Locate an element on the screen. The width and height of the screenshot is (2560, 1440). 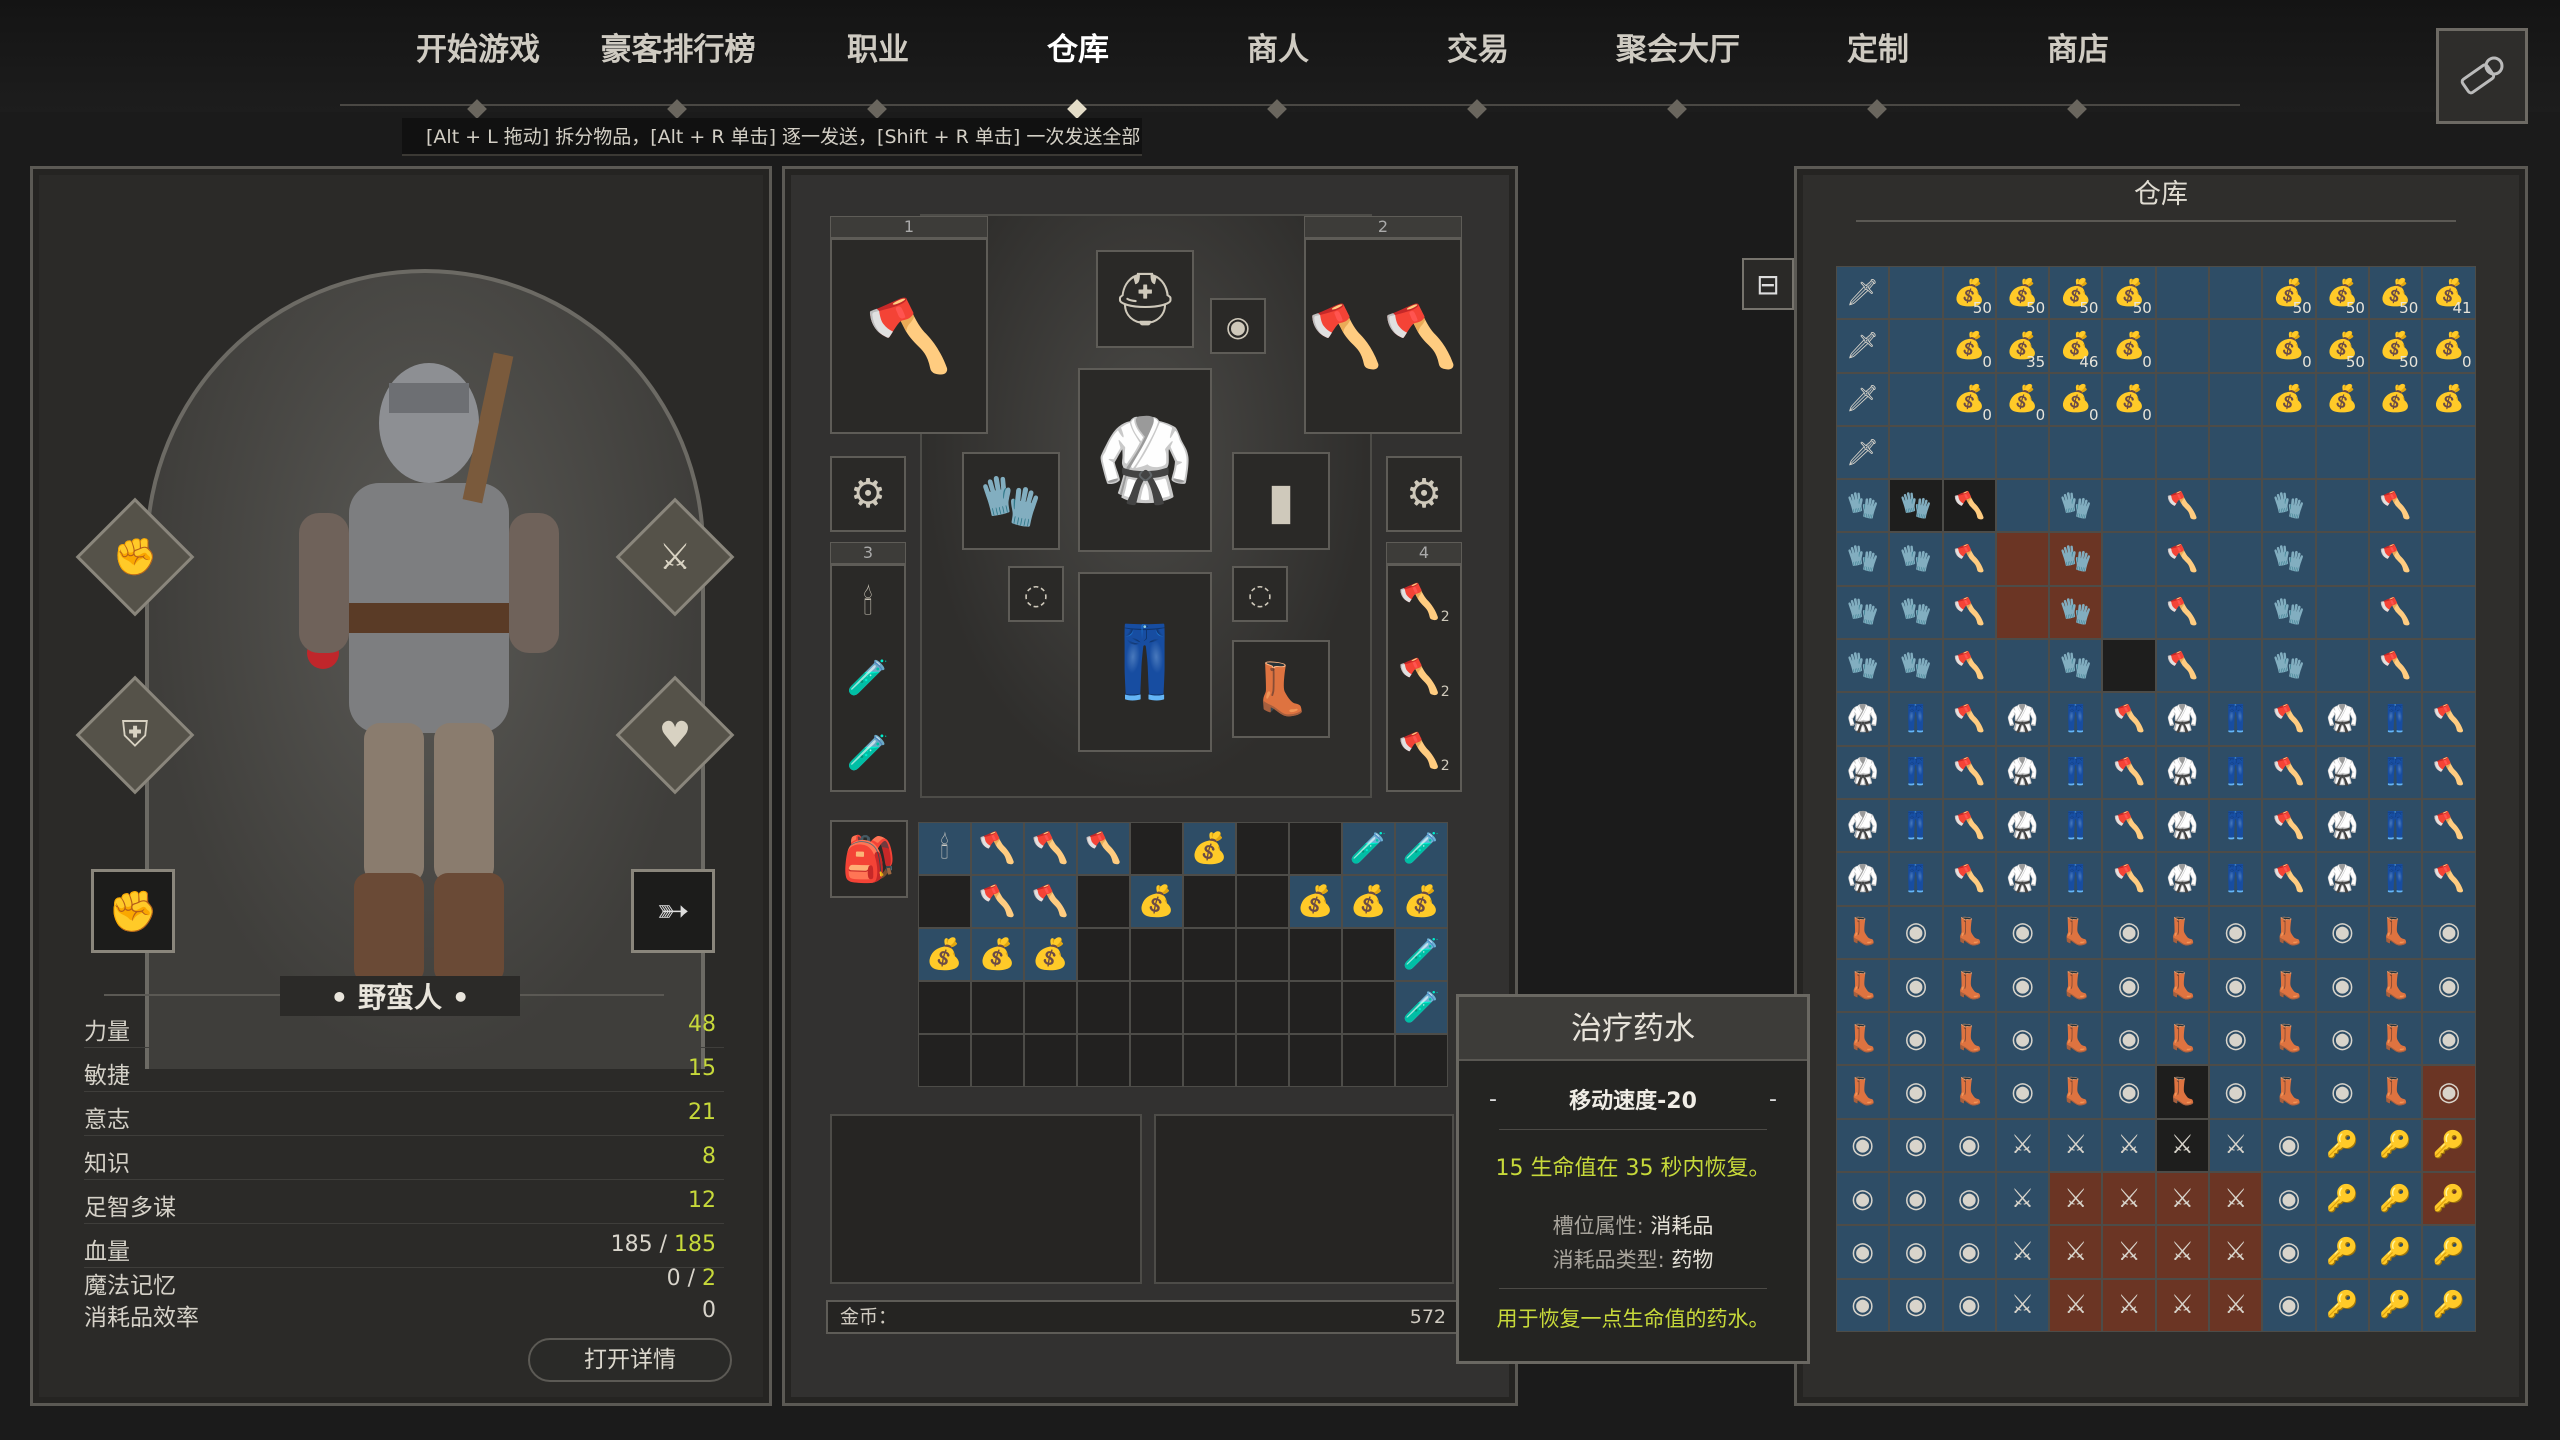
tab-gathering-hall: 聚会大厅 is located at coordinates (1678, 69).